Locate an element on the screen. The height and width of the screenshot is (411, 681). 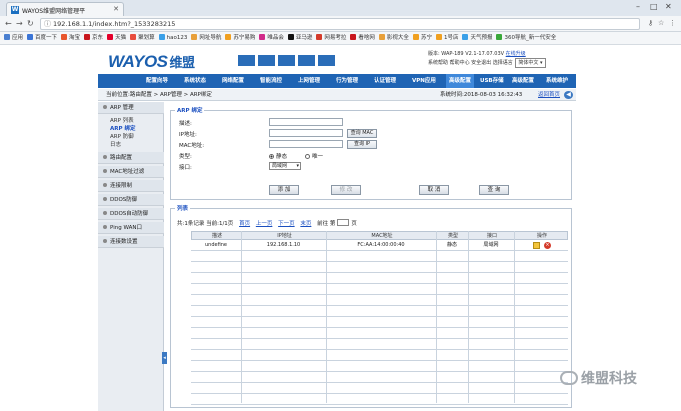
sidebar-group-arp: ARP 管理 is located at coordinates (131, 108).